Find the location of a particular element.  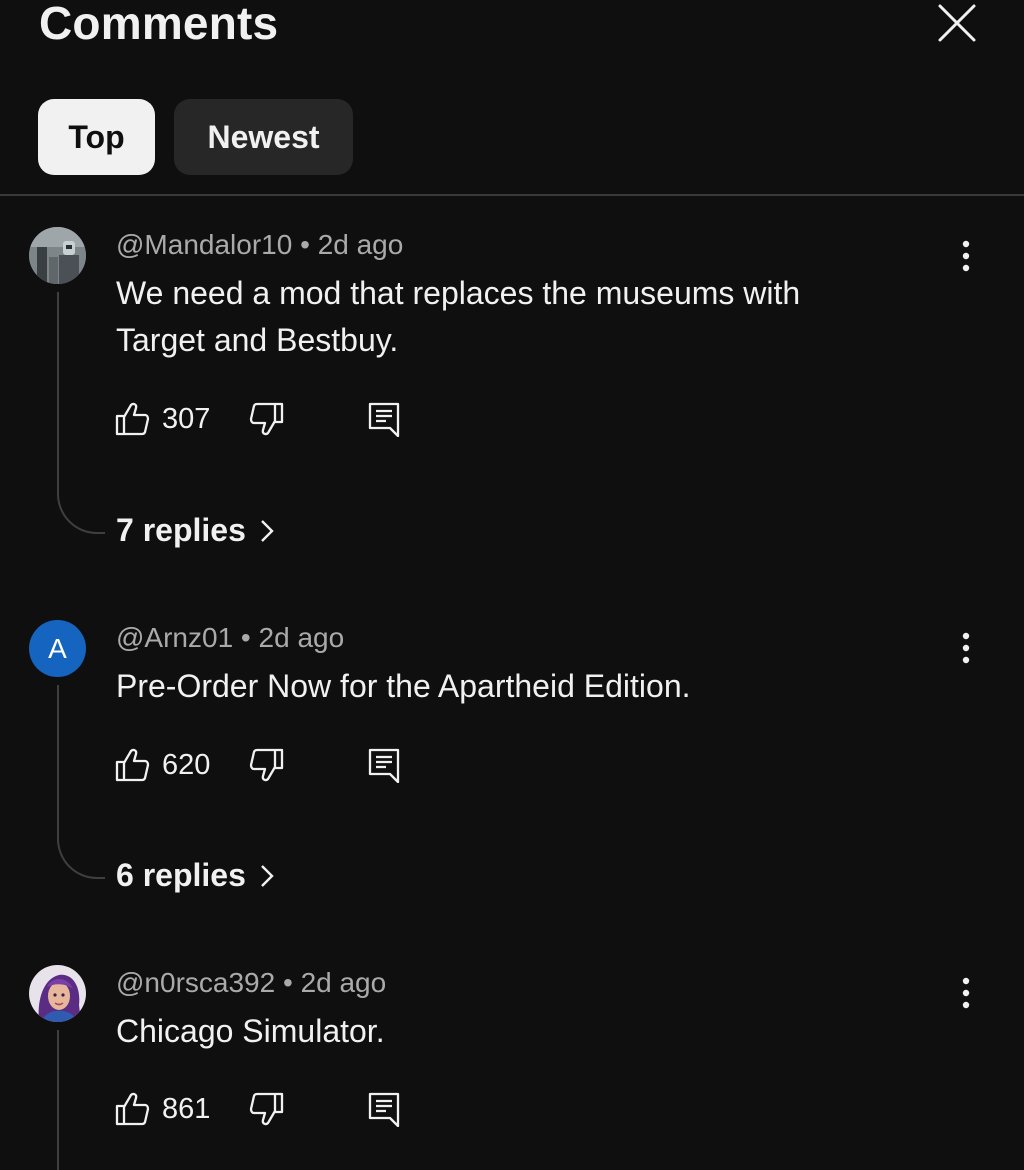

comment-meta: @n0rsca392 • 2d ago is located at coordinates (251, 983).